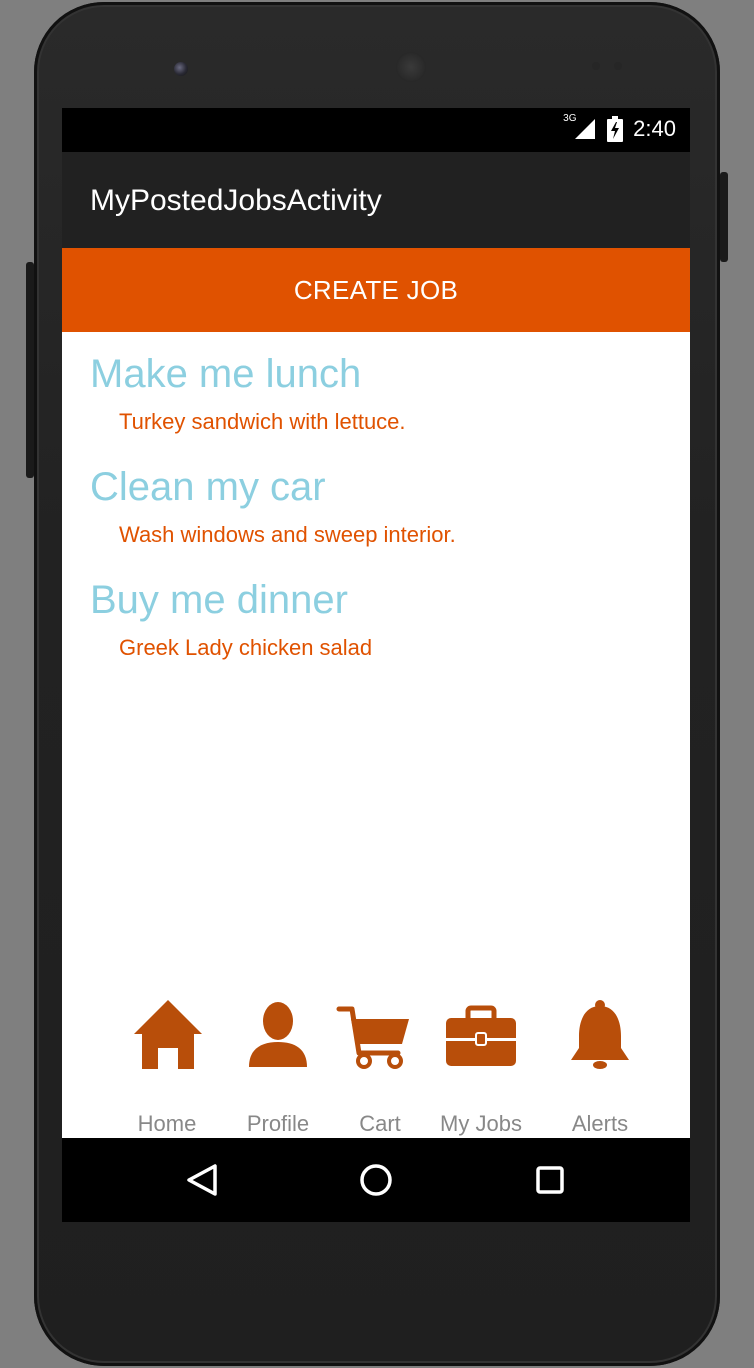 The image size is (754, 1368). Describe the element at coordinates (202, 1180) in the screenshot. I see `back-icon` at that location.